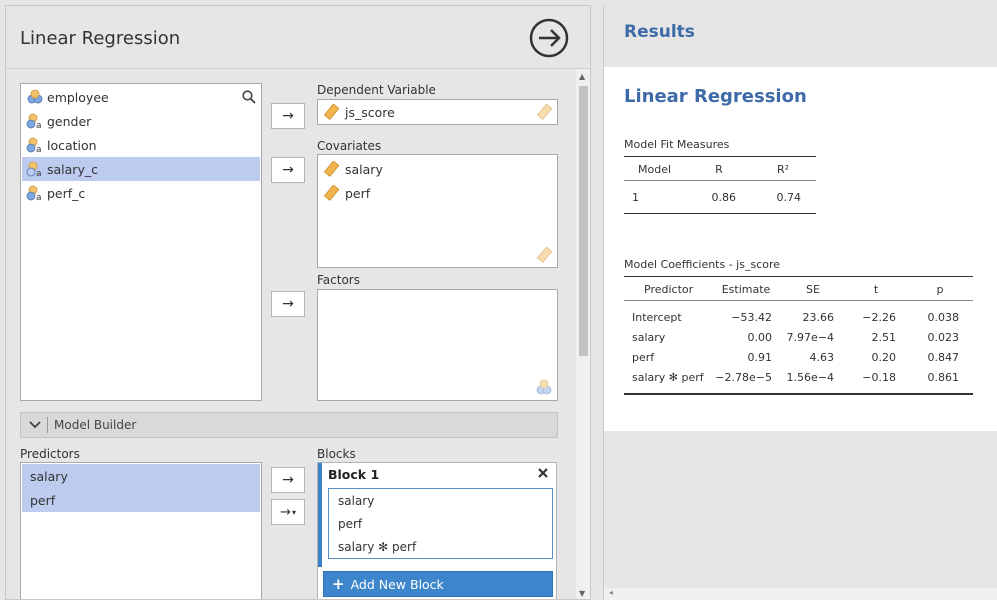 The width and height of the screenshot is (997, 600). Describe the element at coordinates (655, 169) in the screenshot. I see `fit-header-model: Model` at that location.